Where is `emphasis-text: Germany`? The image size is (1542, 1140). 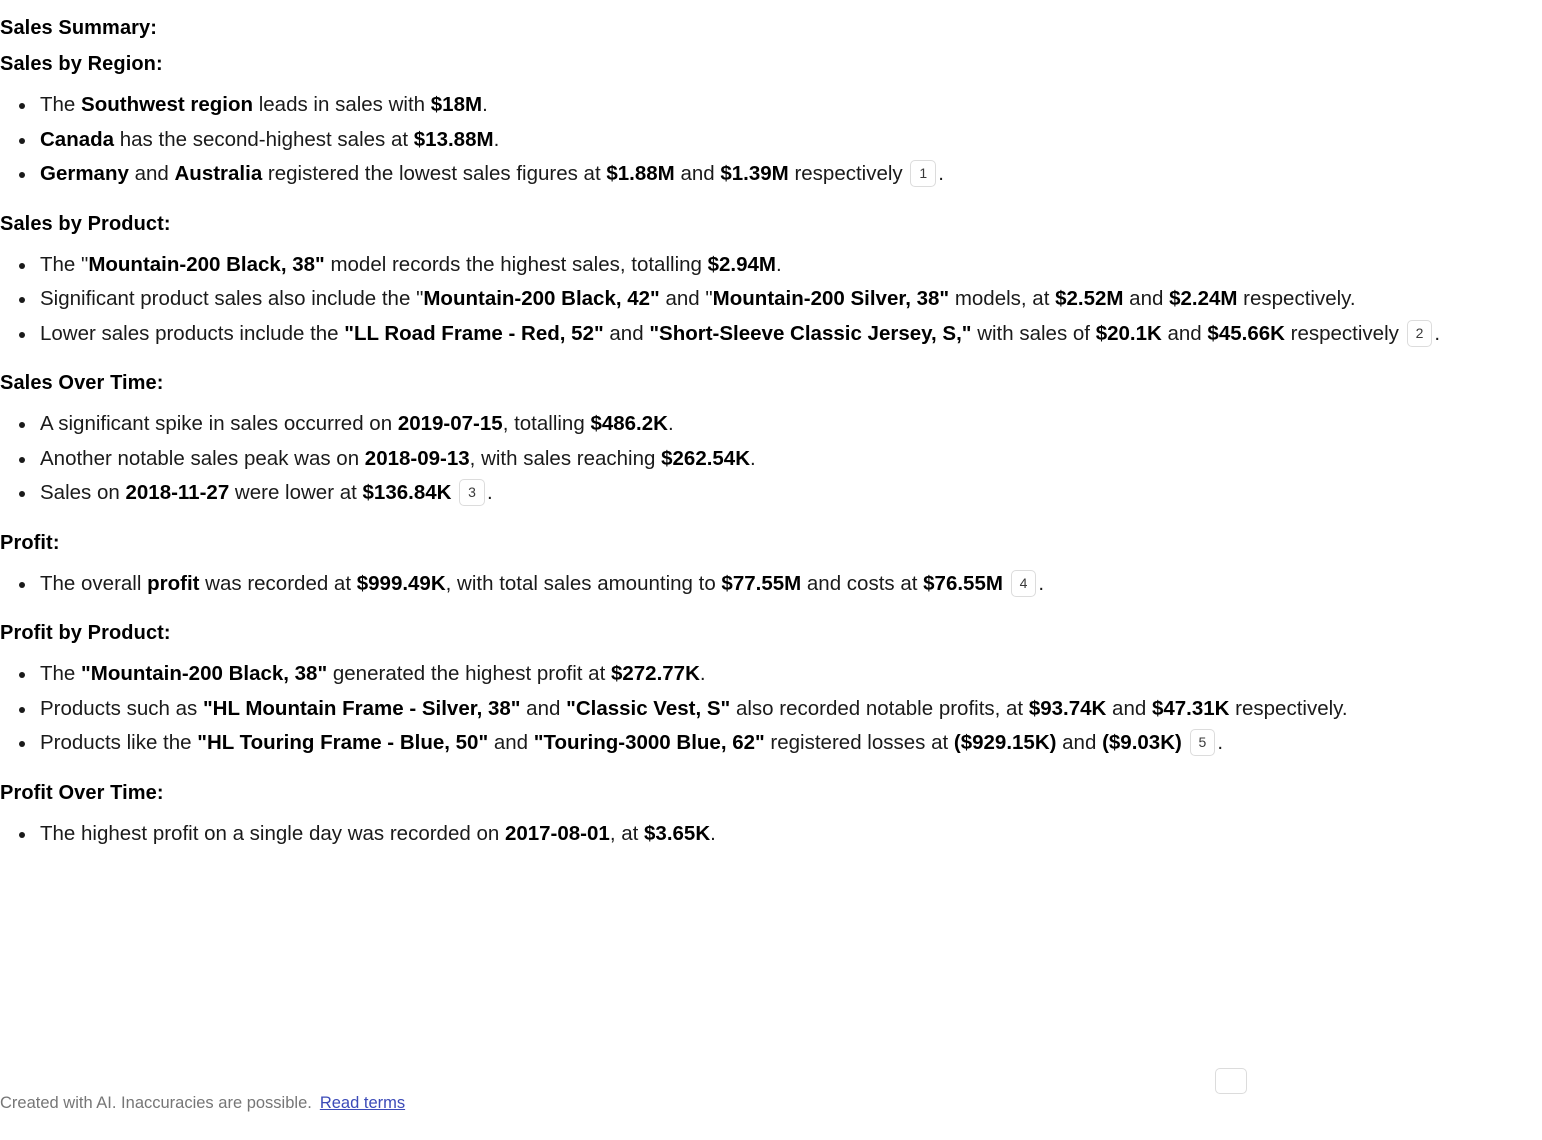
emphasis-text: Germany is located at coordinates (84, 173).